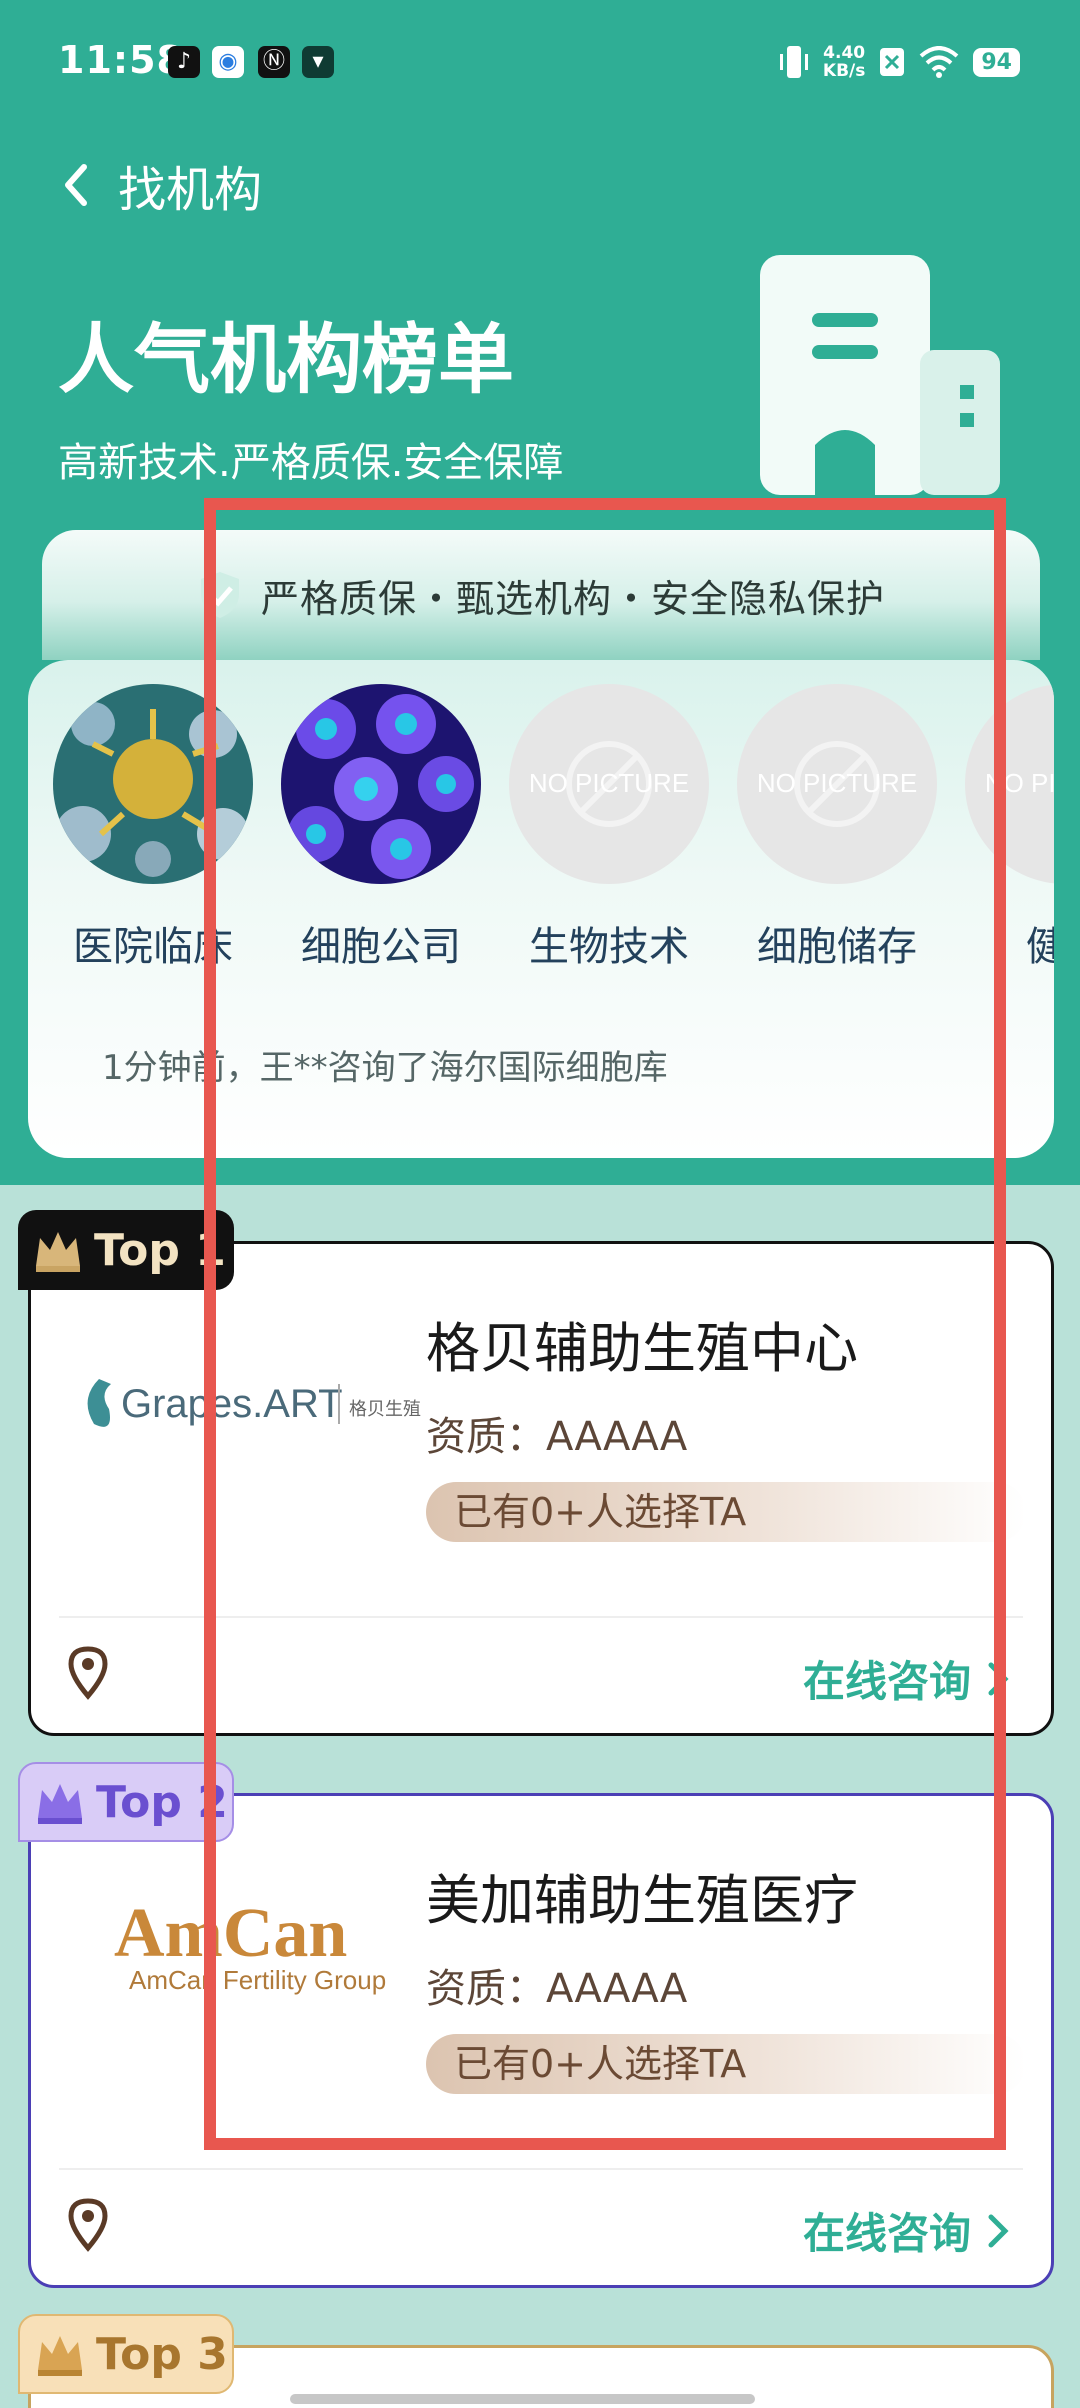 The width and height of the screenshot is (1080, 2408). Describe the element at coordinates (907, 2230) in the screenshot. I see `consult-online-button: 在线咨询` at that location.